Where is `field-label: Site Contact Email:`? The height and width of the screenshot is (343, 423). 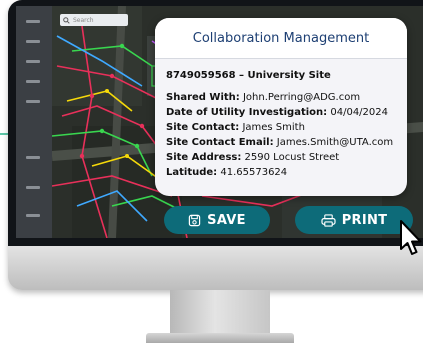
field-label: Site Contact Email: is located at coordinates (220, 142).